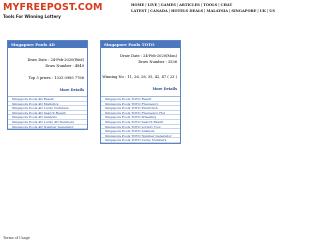 The image size is (320, 245). Describe the element at coordinates (159, 12) in the screenshot. I see `nav-canada: CANADA` at that location.